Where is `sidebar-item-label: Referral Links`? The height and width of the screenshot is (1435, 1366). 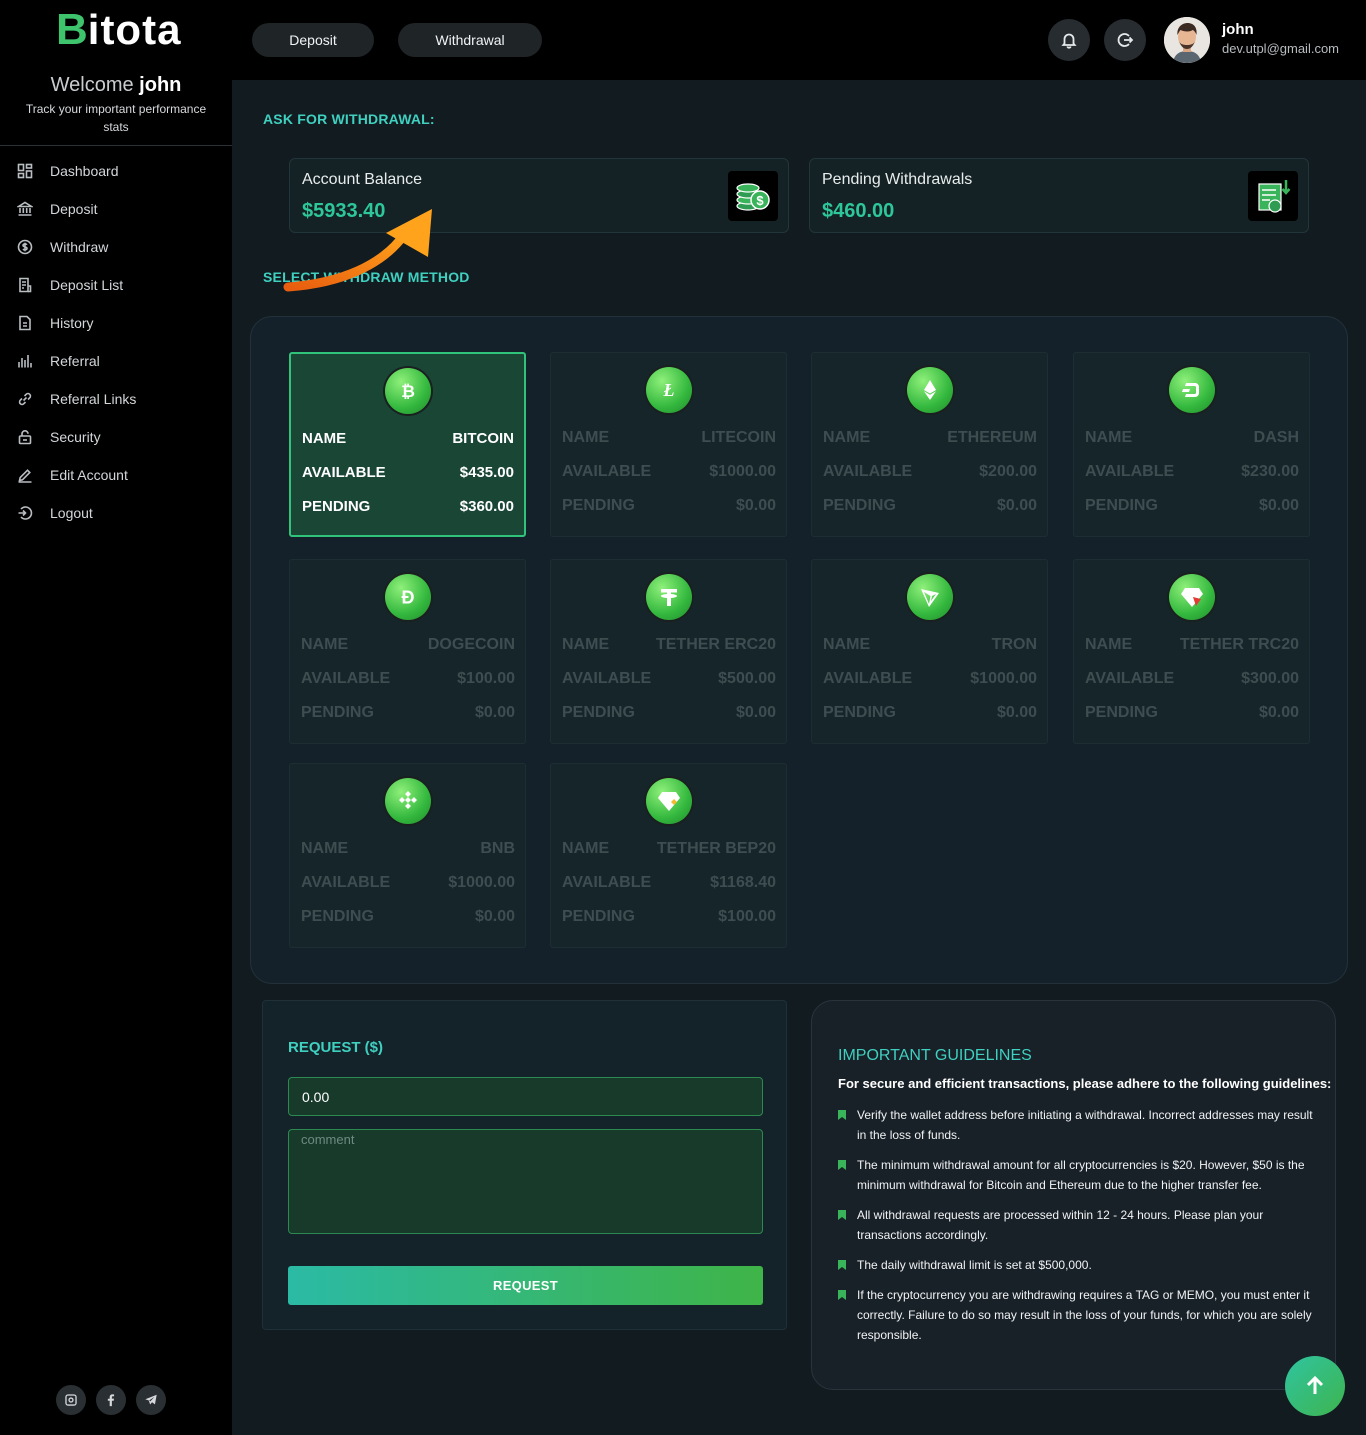
sidebar-item-label: Referral Links is located at coordinates (93, 399).